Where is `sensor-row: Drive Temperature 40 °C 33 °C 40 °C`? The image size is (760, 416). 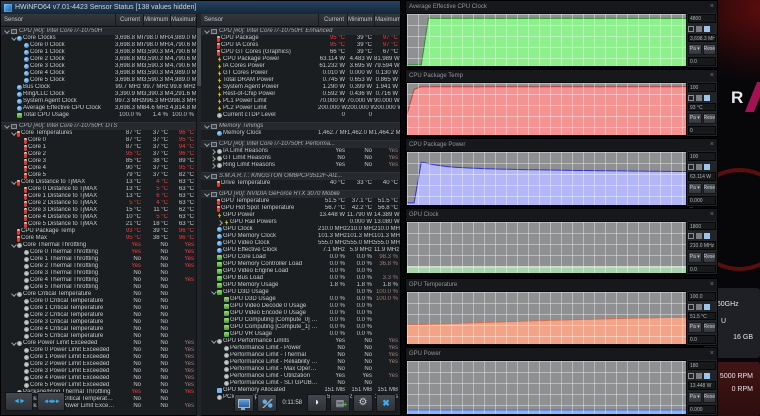 sensor-row: Drive Temperature 40 °C 33 °C 40 °C is located at coordinates (300, 183).